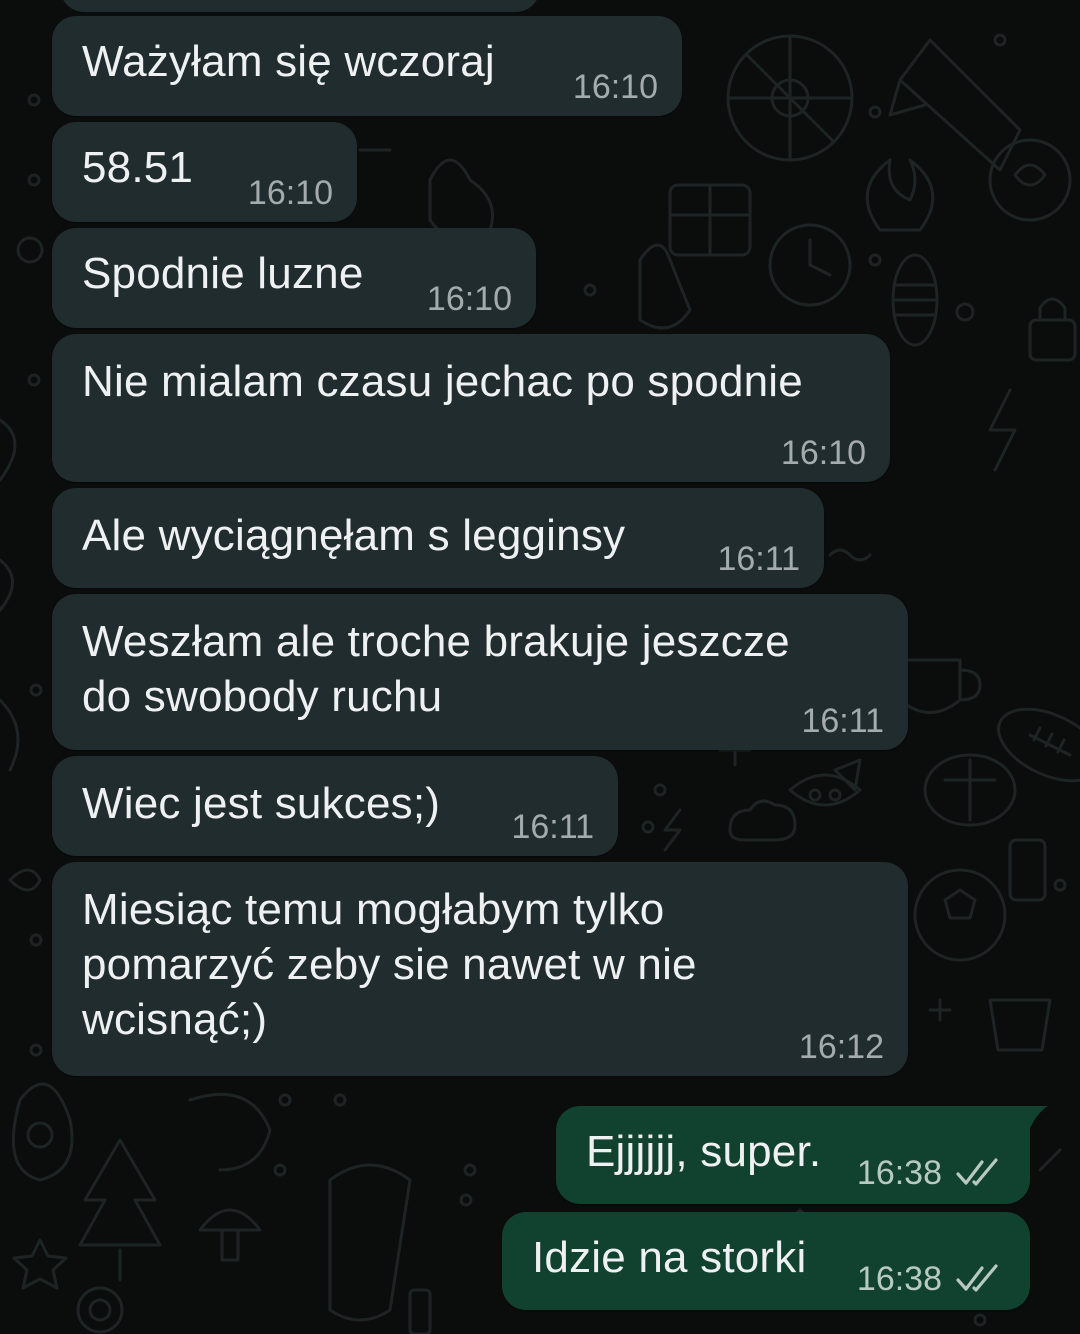 The width and height of the screenshot is (1080, 1334). Describe the element at coordinates (471, 408) in the screenshot. I see `incoming-message-bubble: Nie mialam czasu jechac po spodnie 16:10` at that location.